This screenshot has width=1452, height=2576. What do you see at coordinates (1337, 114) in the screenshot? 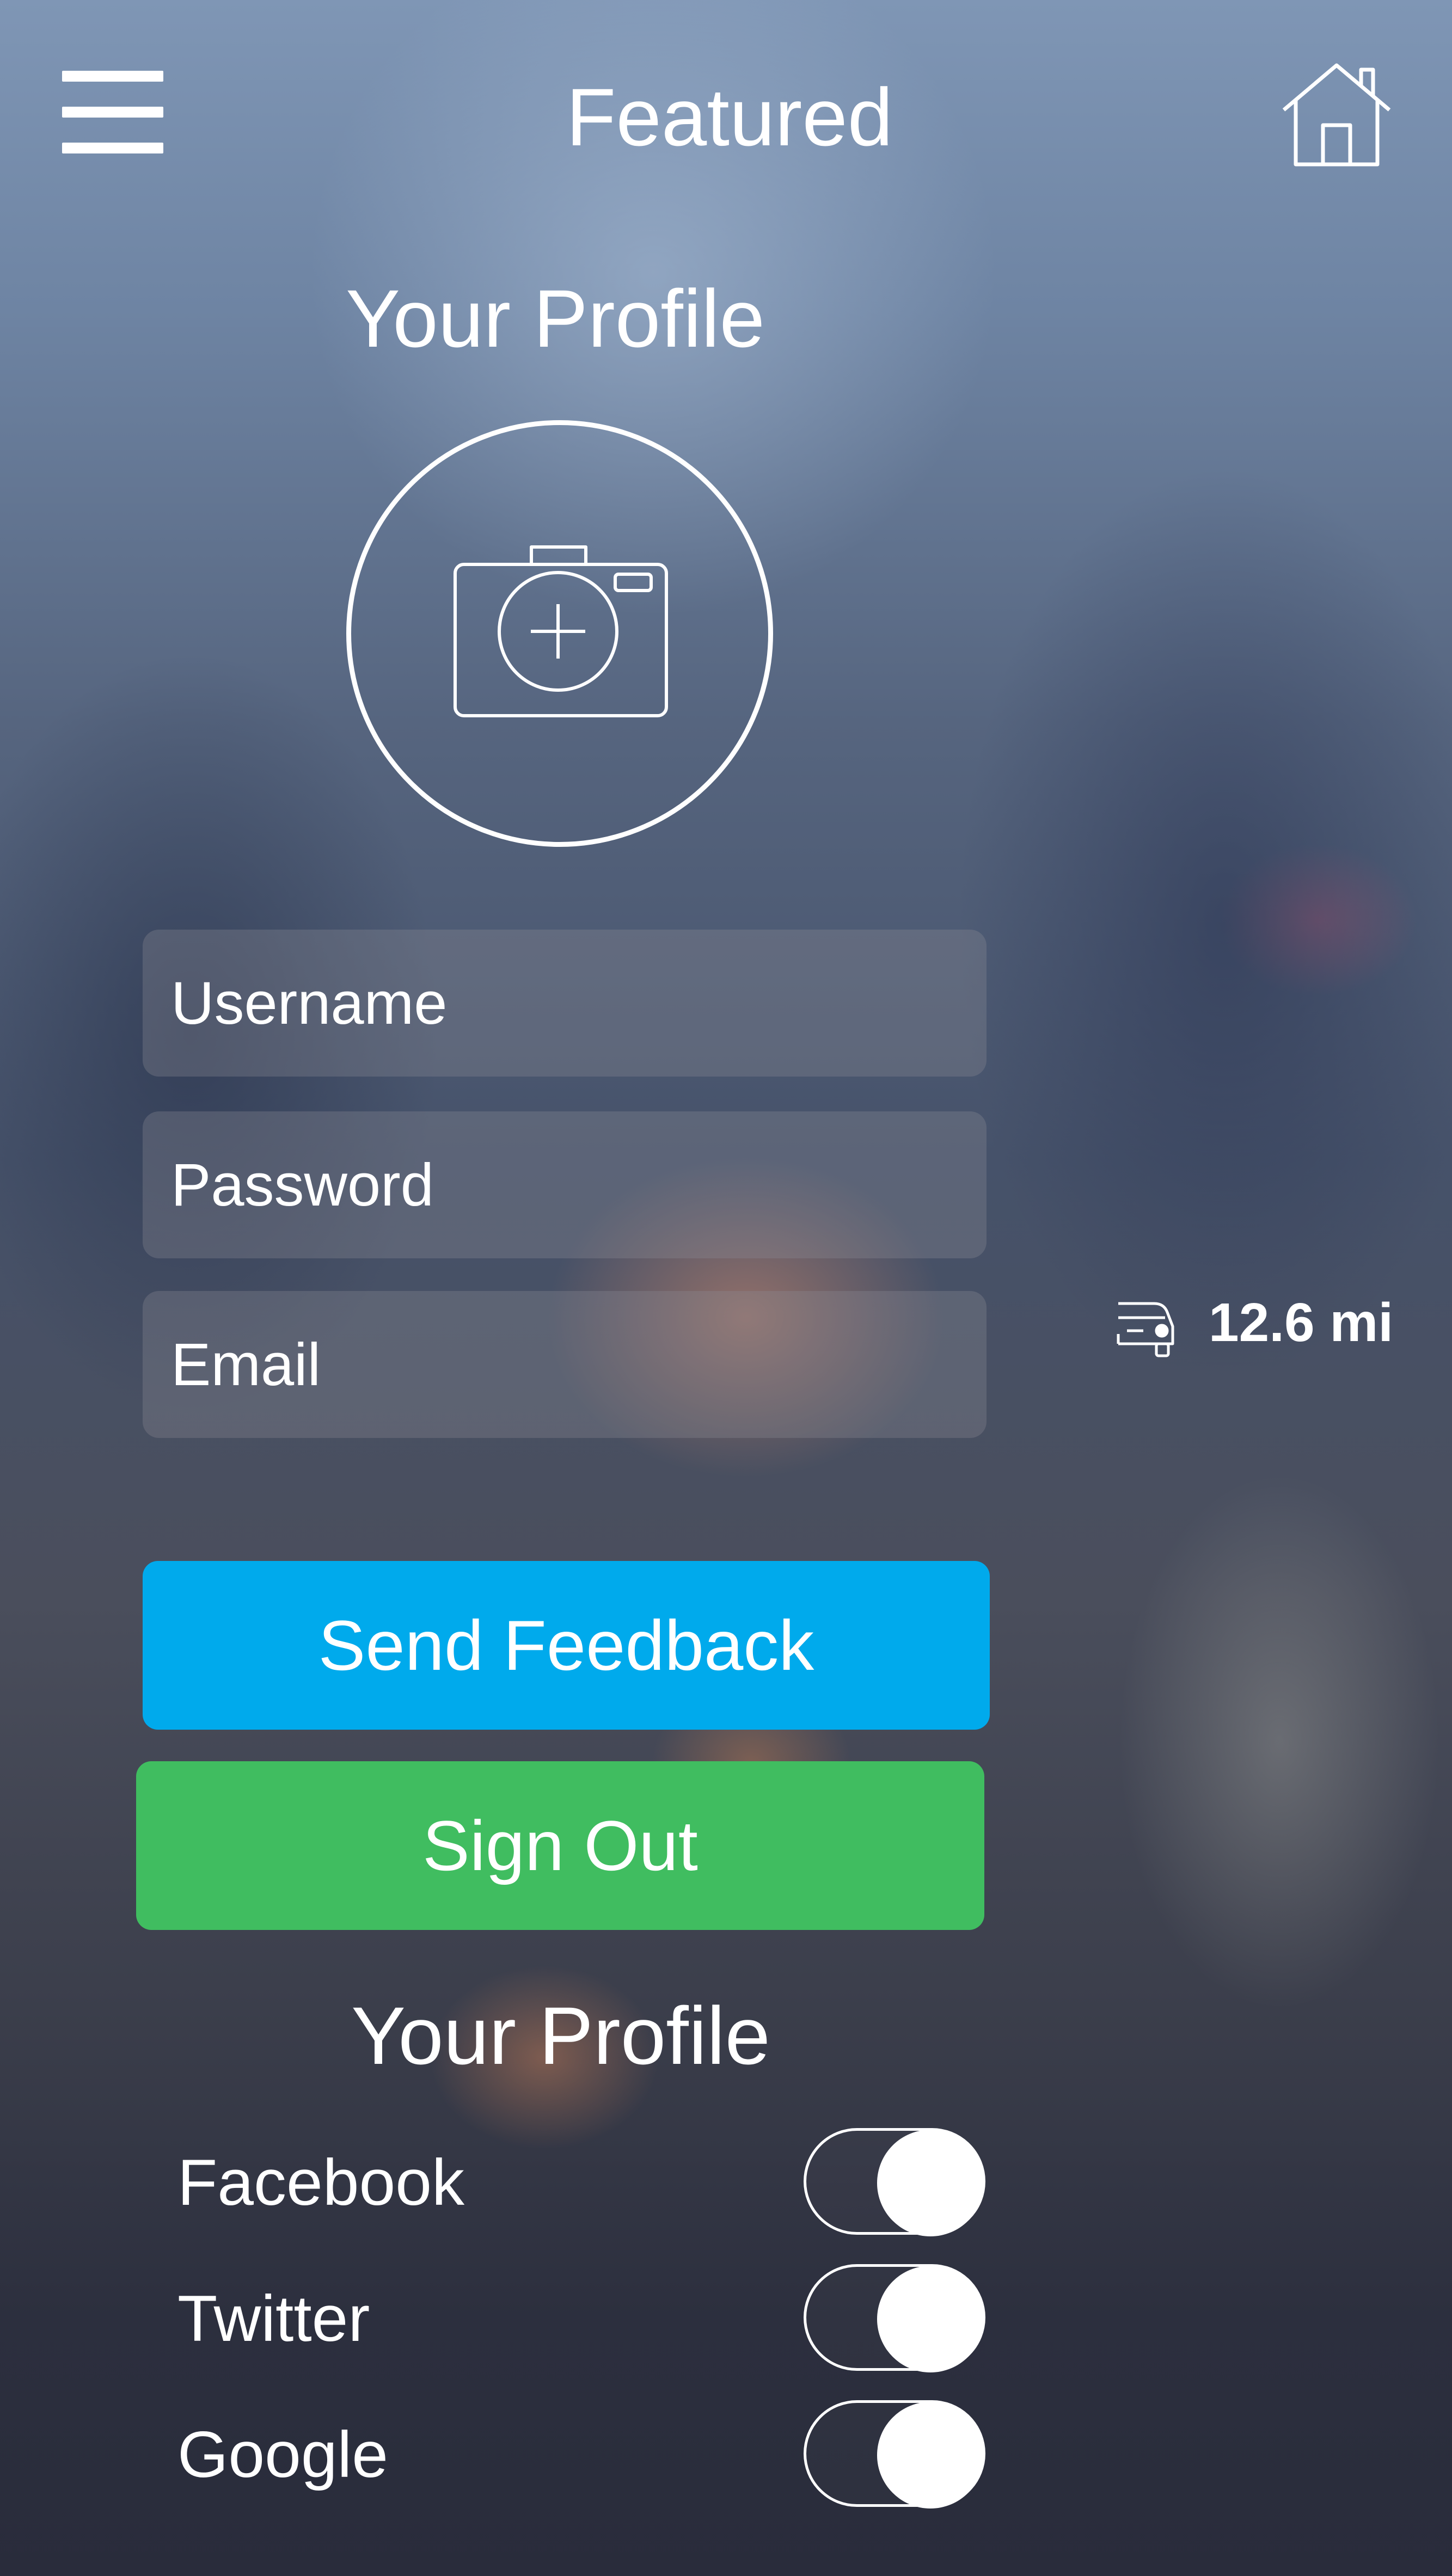
I see `home-icon` at bounding box center [1337, 114].